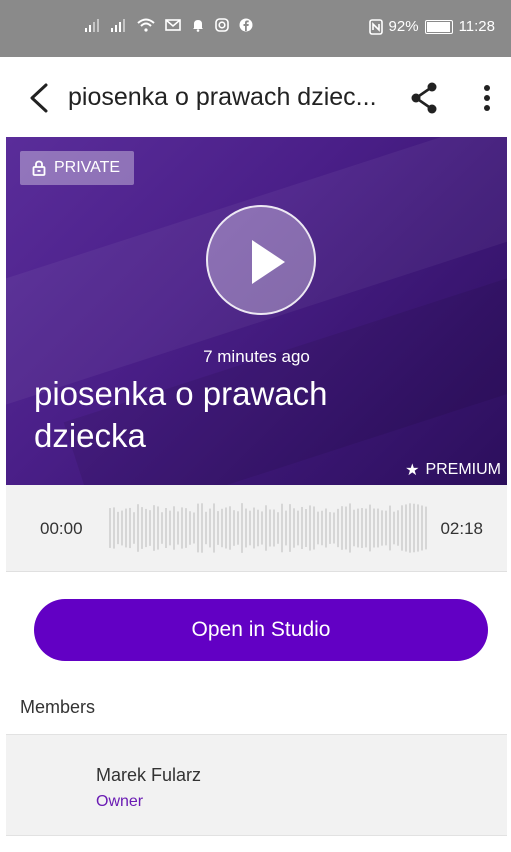  I want to click on play-button, so click(261, 260).